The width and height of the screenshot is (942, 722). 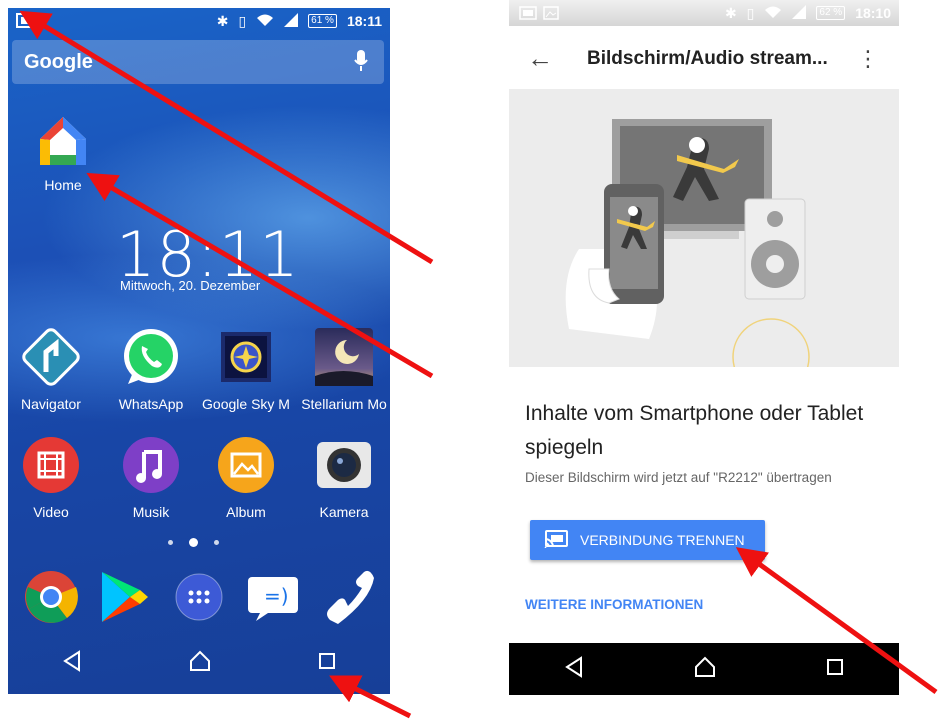 I want to click on clock-date: Mittwoch, 20. Dezember, so click(x=190, y=285).